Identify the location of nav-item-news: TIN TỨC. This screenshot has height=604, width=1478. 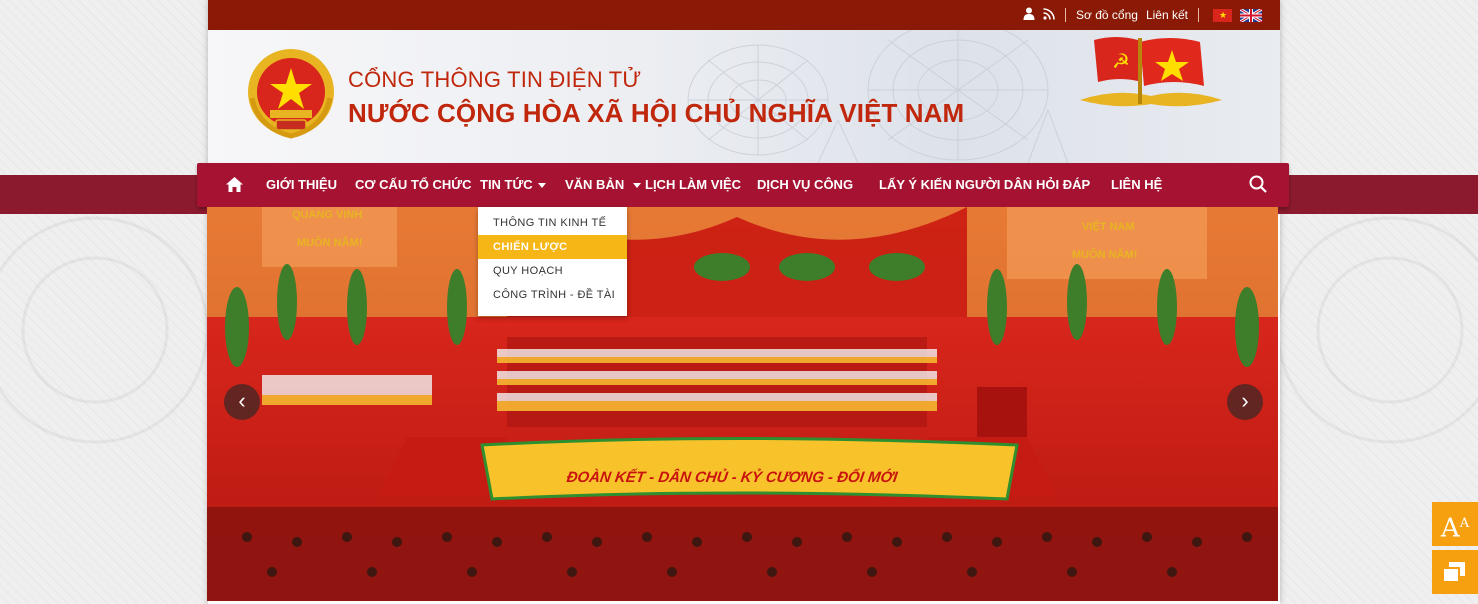
(513, 185).